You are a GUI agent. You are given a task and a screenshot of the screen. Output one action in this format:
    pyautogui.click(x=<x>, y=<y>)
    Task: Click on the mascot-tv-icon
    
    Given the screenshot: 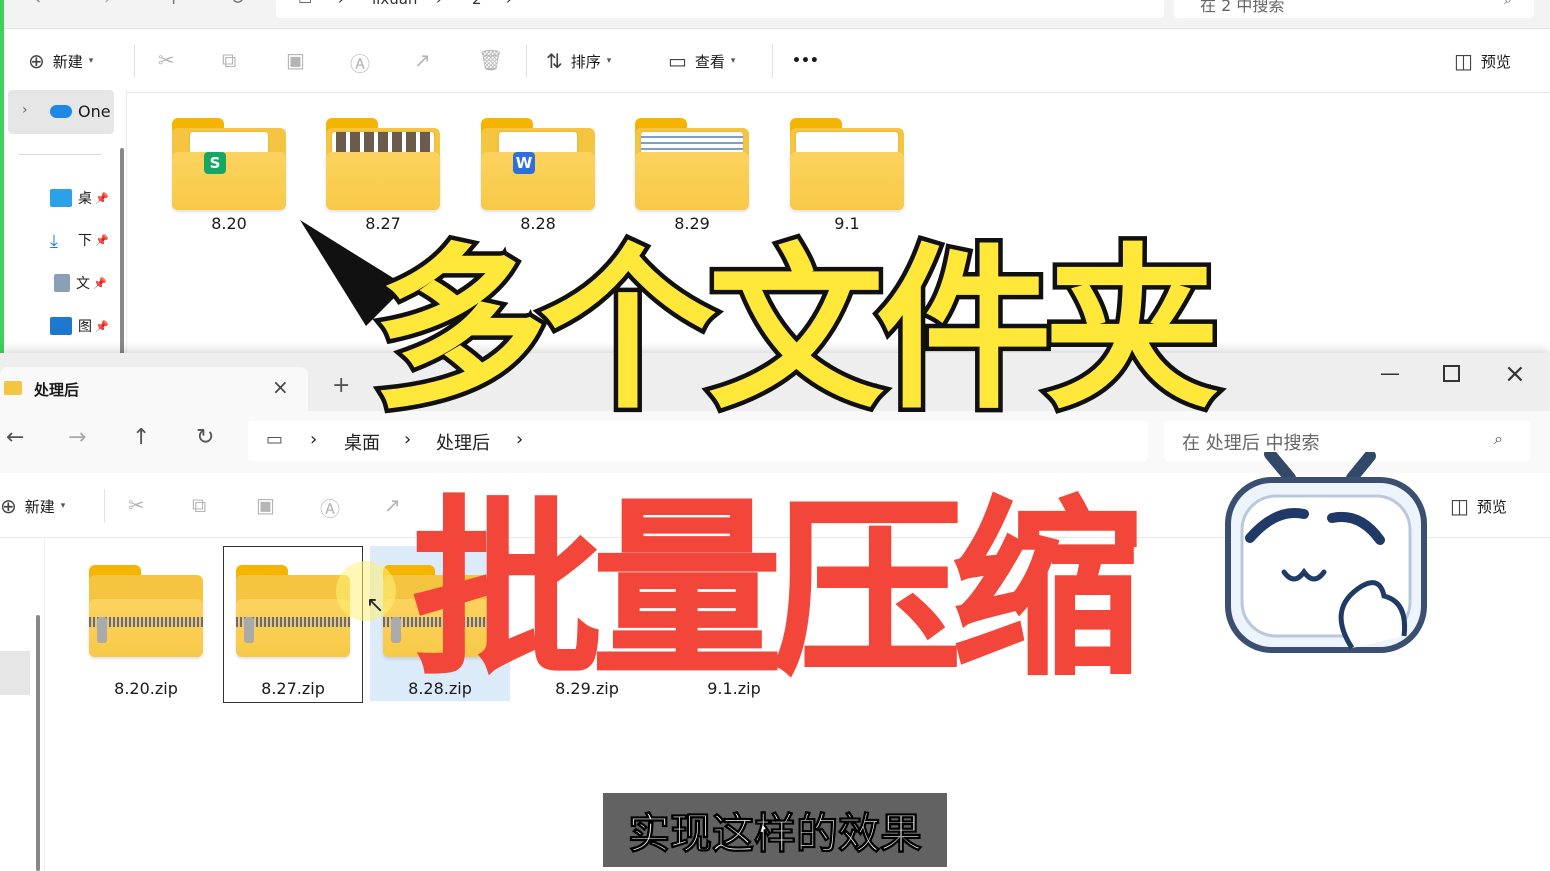 What is the action you would take?
    pyautogui.click(x=1326, y=552)
    